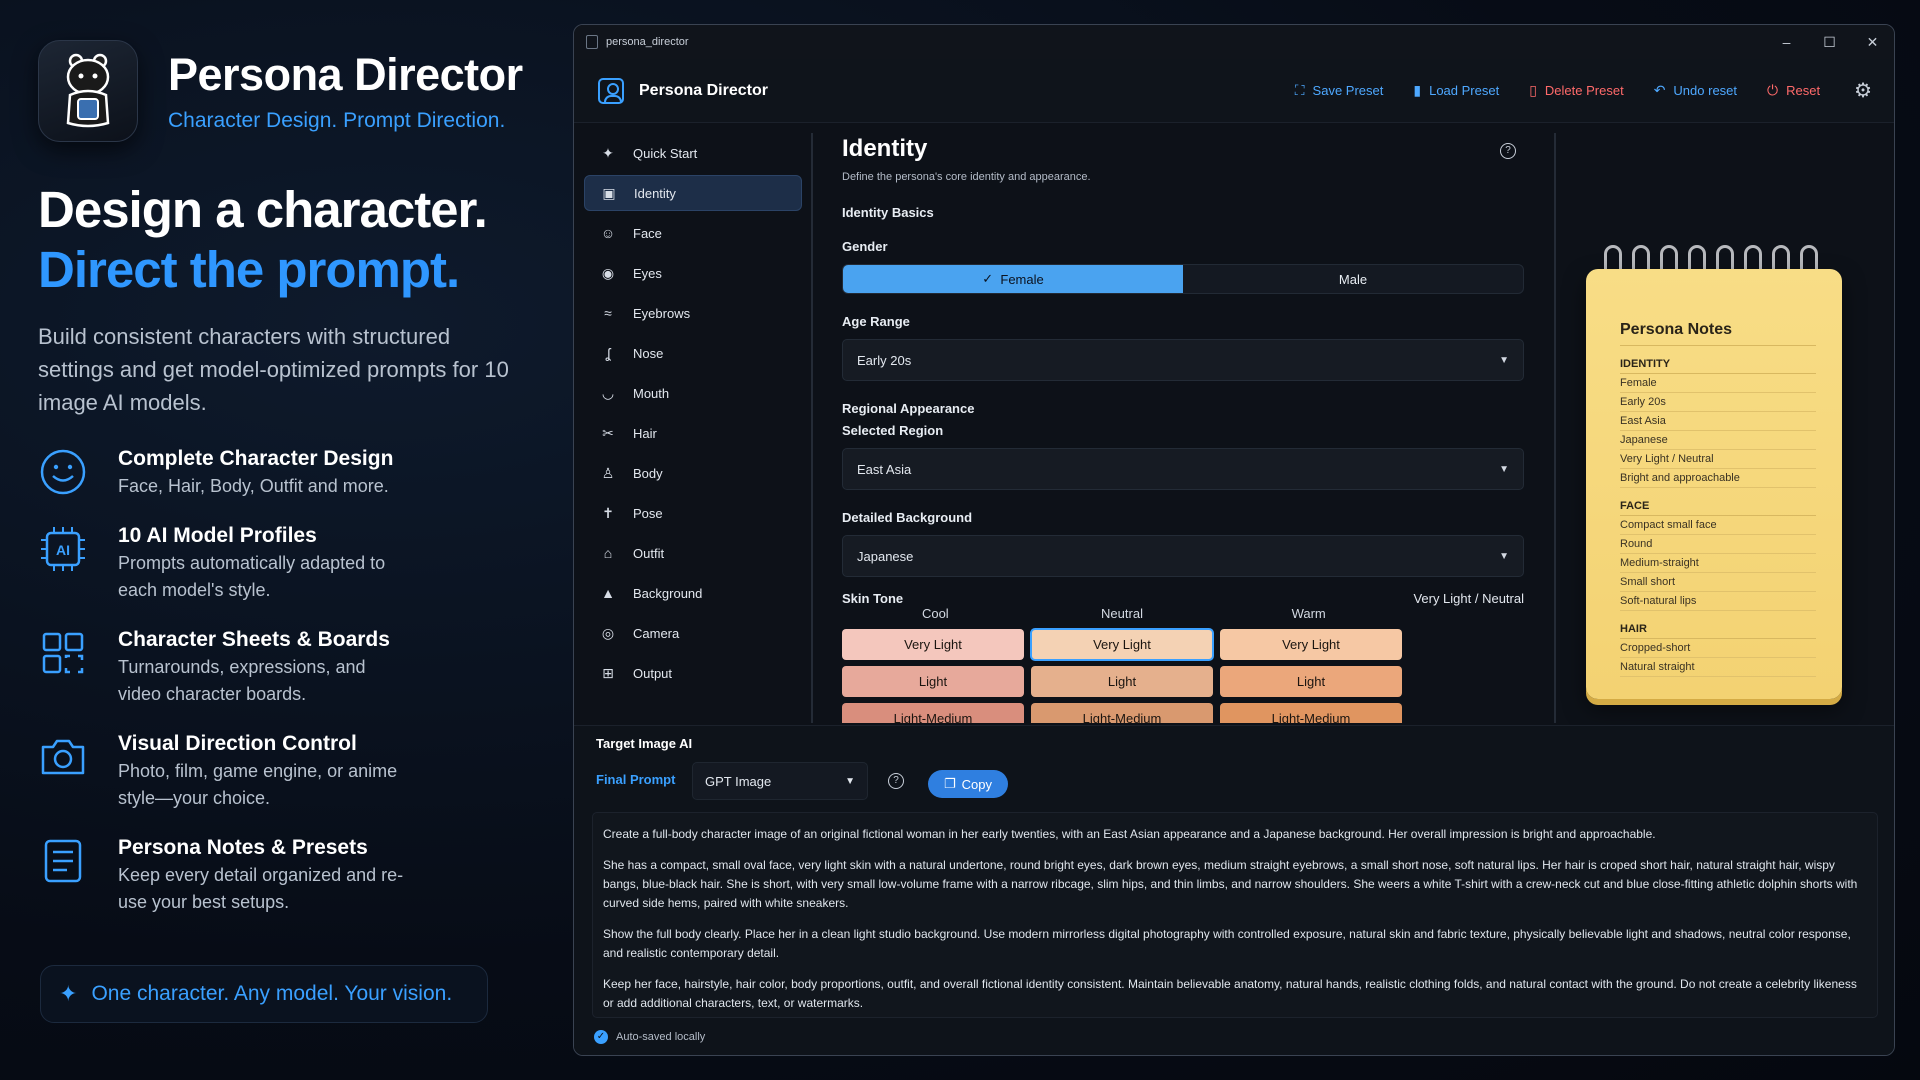 The width and height of the screenshot is (1920, 1080). What do you see at coordinates (693, 593) in the screenshot?
I see `sidebar-item-background: ▲ Background` at bounding box center [693, 593].